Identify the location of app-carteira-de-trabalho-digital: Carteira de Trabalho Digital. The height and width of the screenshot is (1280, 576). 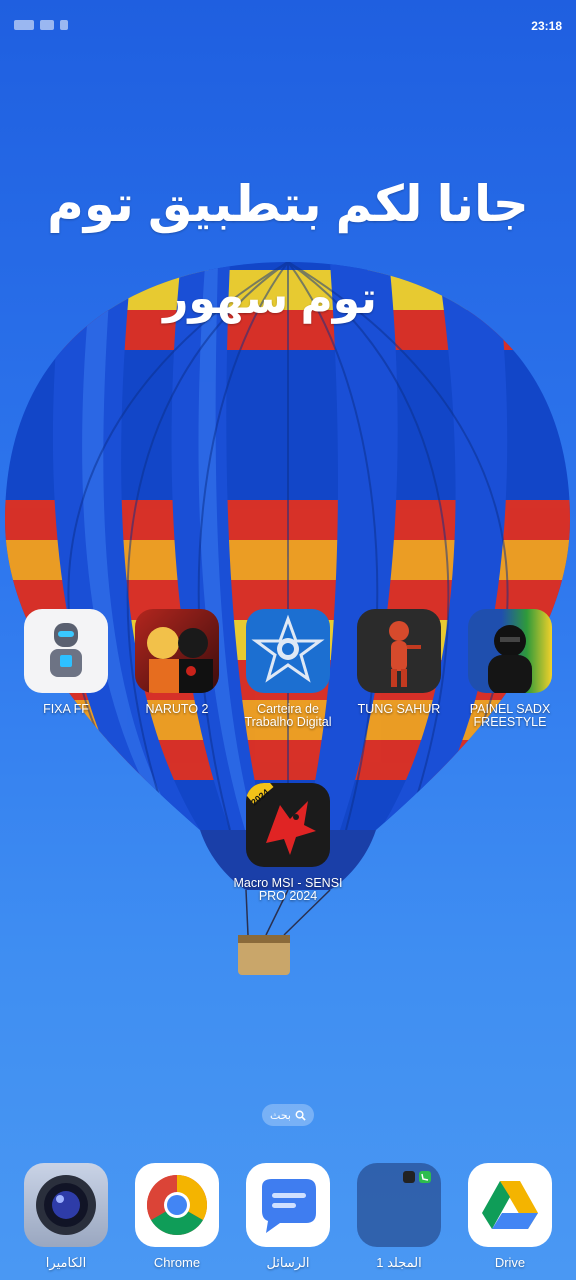
(288, 669).